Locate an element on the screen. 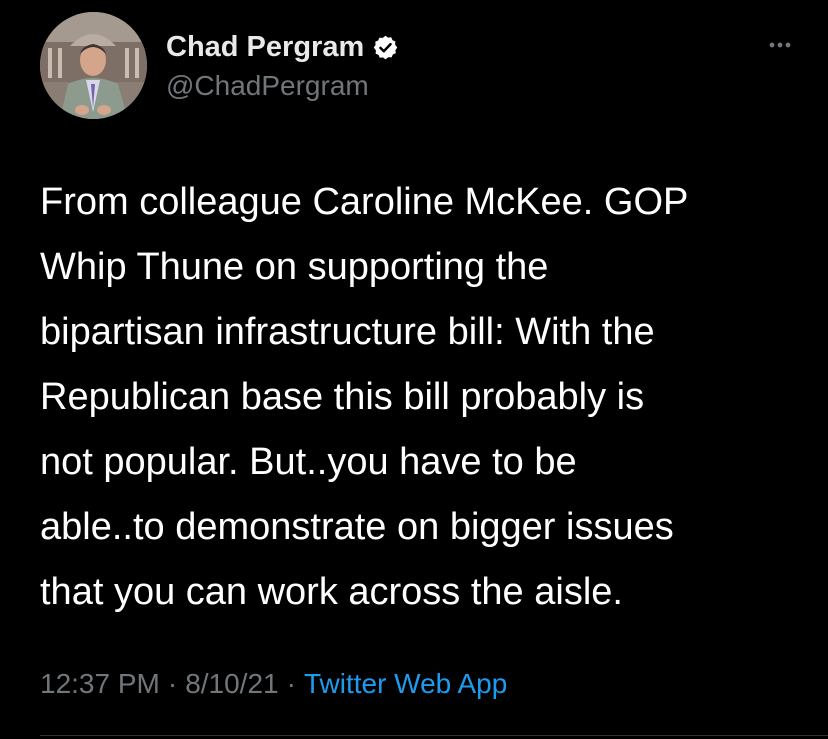  avatar is located at coordinates (93, 65).